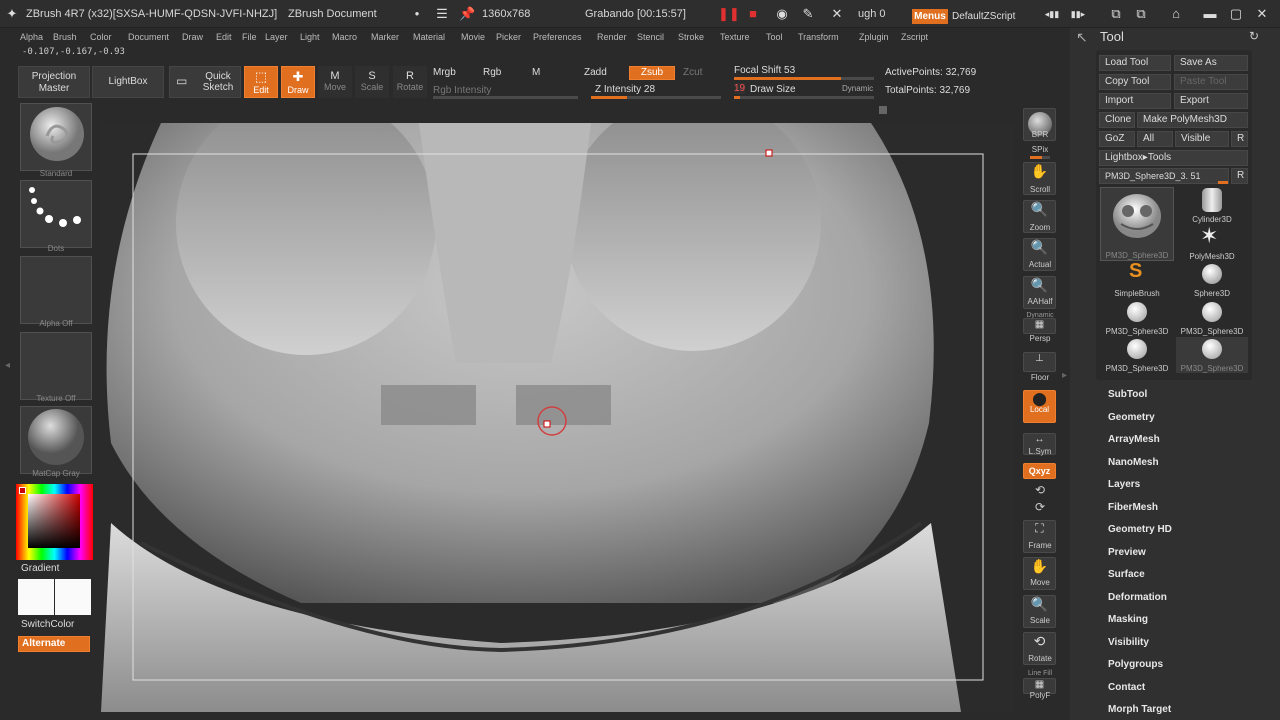  What do you see at coordinates (1052, 14) in the screenshot?
I see `left-scroll-icon: ◂▮▮` at bounding box center [1052, 14].